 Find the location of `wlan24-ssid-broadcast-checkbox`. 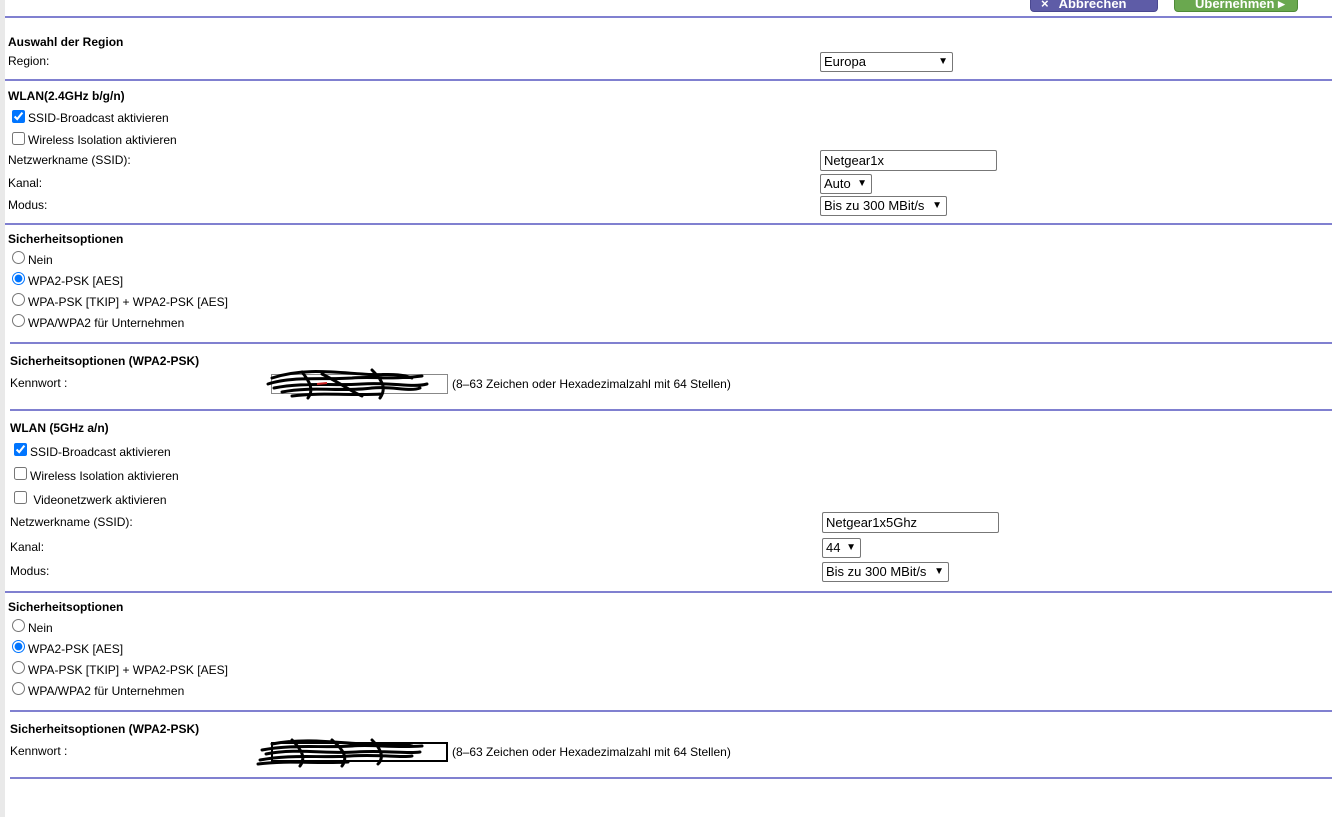

wlan24-ssid-broadcast-checkbox is located at coordinates (18, 116).